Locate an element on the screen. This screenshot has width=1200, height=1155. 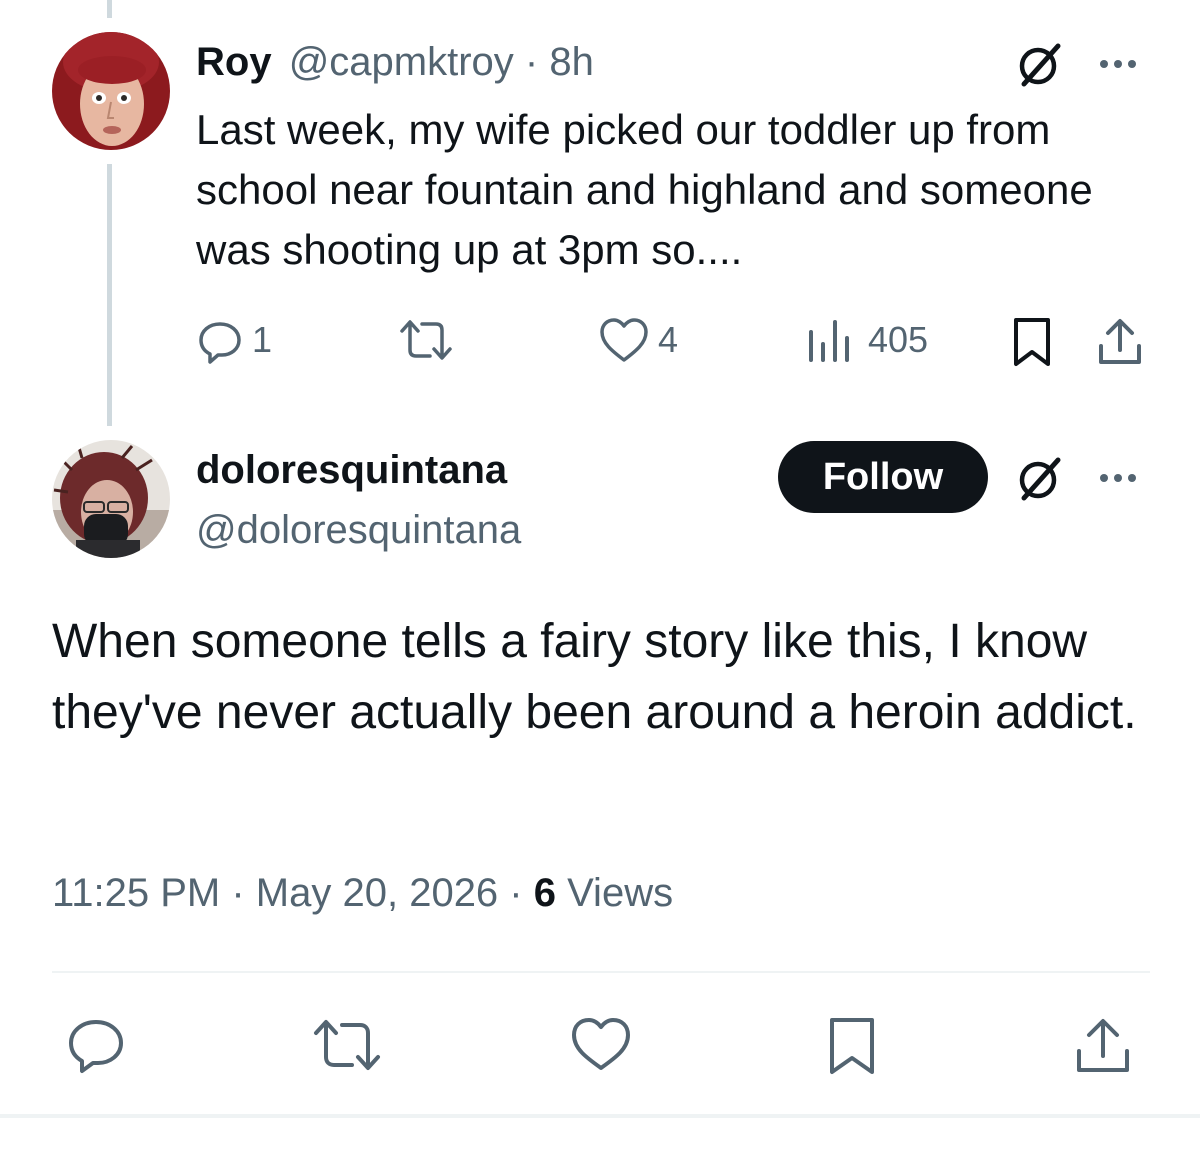
like-button: 4 is located at coordinates (638, 340).